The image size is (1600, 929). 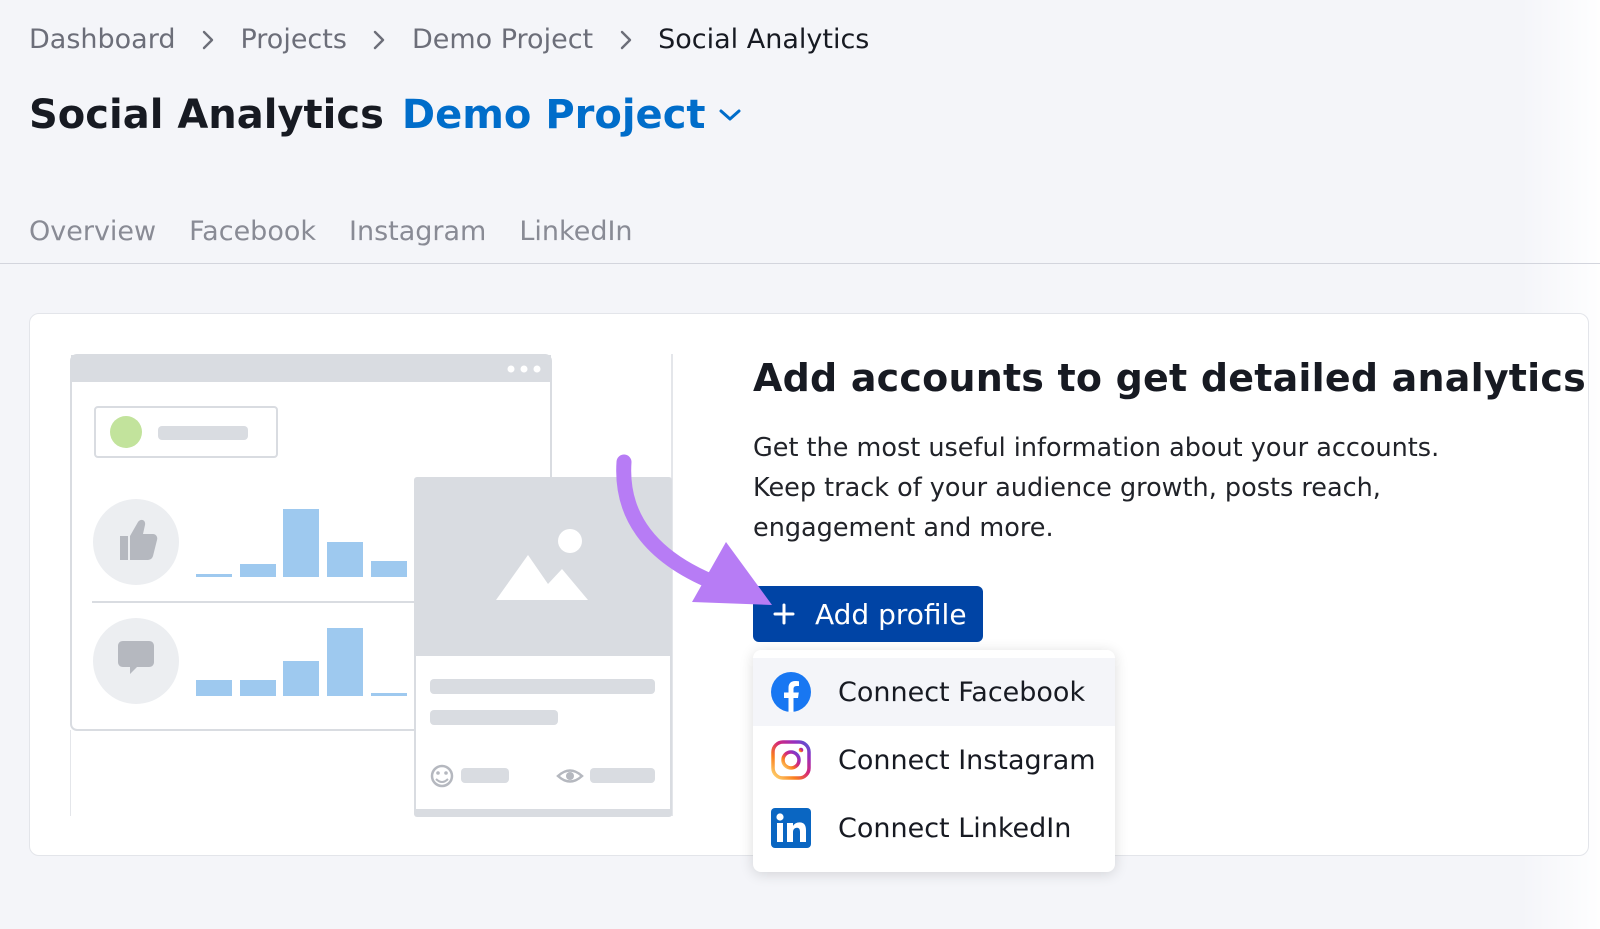 I want to click on tab-linkedin: LinkedIn, so click(x=575, y=231).